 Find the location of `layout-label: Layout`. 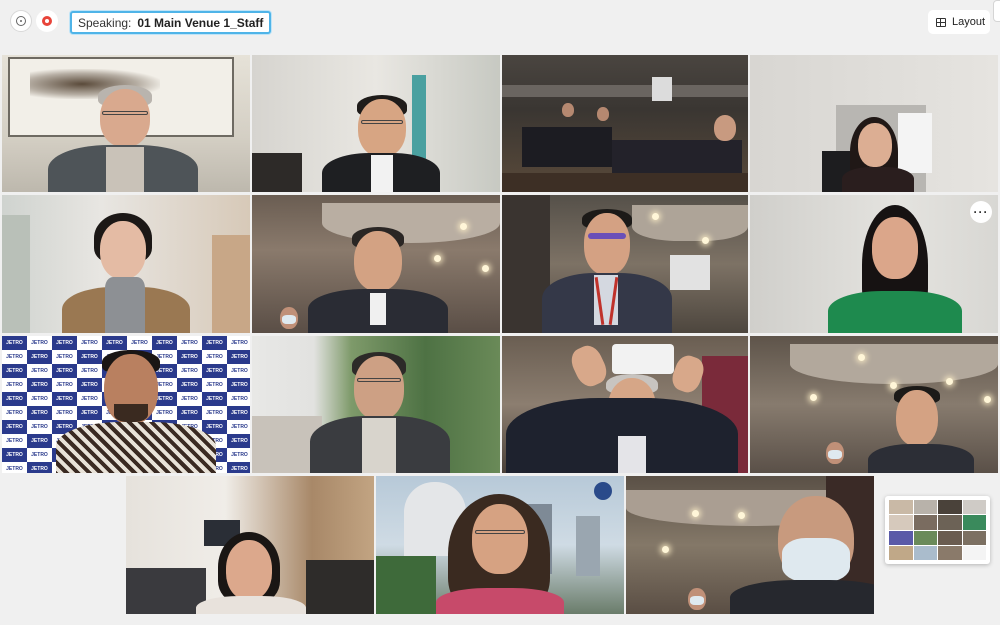

layout-label: Layout is located at coordinates (969, 22).